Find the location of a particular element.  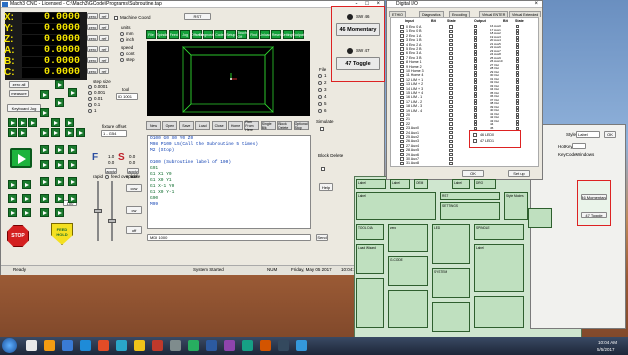

style-select: Label is located at coordinates (588, 134).